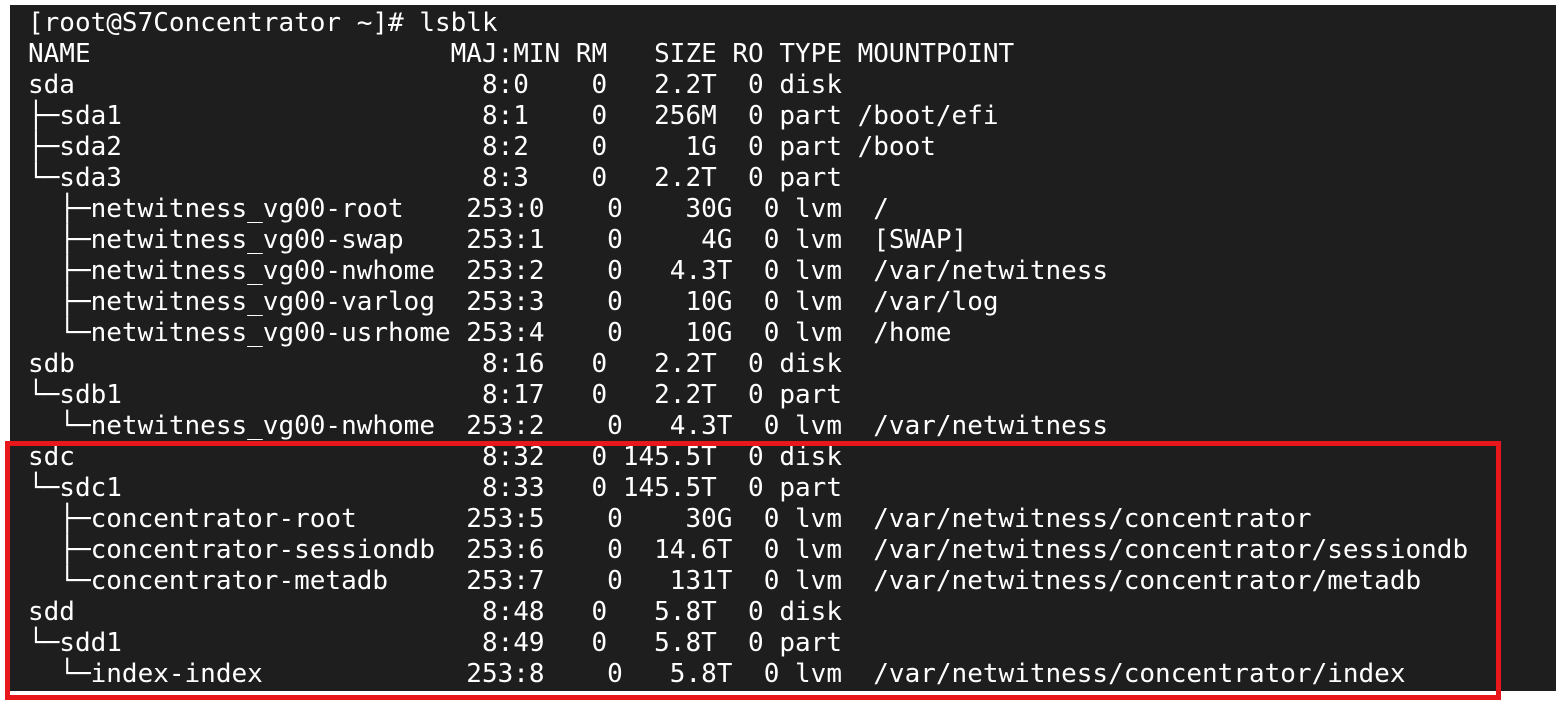 The height and width of the screenshot is (724, 1558). What do you see at coordinates (435, 178) in the screenshot?
I see `lsblk-row-sda3: └─sda3 8:3 0 2.2T 0 part` at bounding box center [435, 178].